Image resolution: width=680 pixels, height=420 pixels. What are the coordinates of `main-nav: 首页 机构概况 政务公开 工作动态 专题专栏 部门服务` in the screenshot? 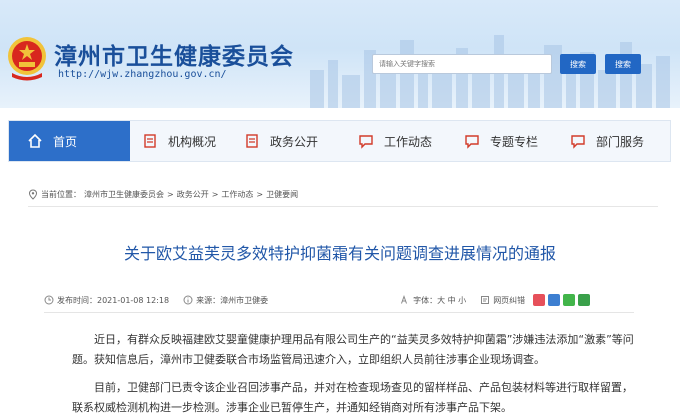 It's located at (339, 141).